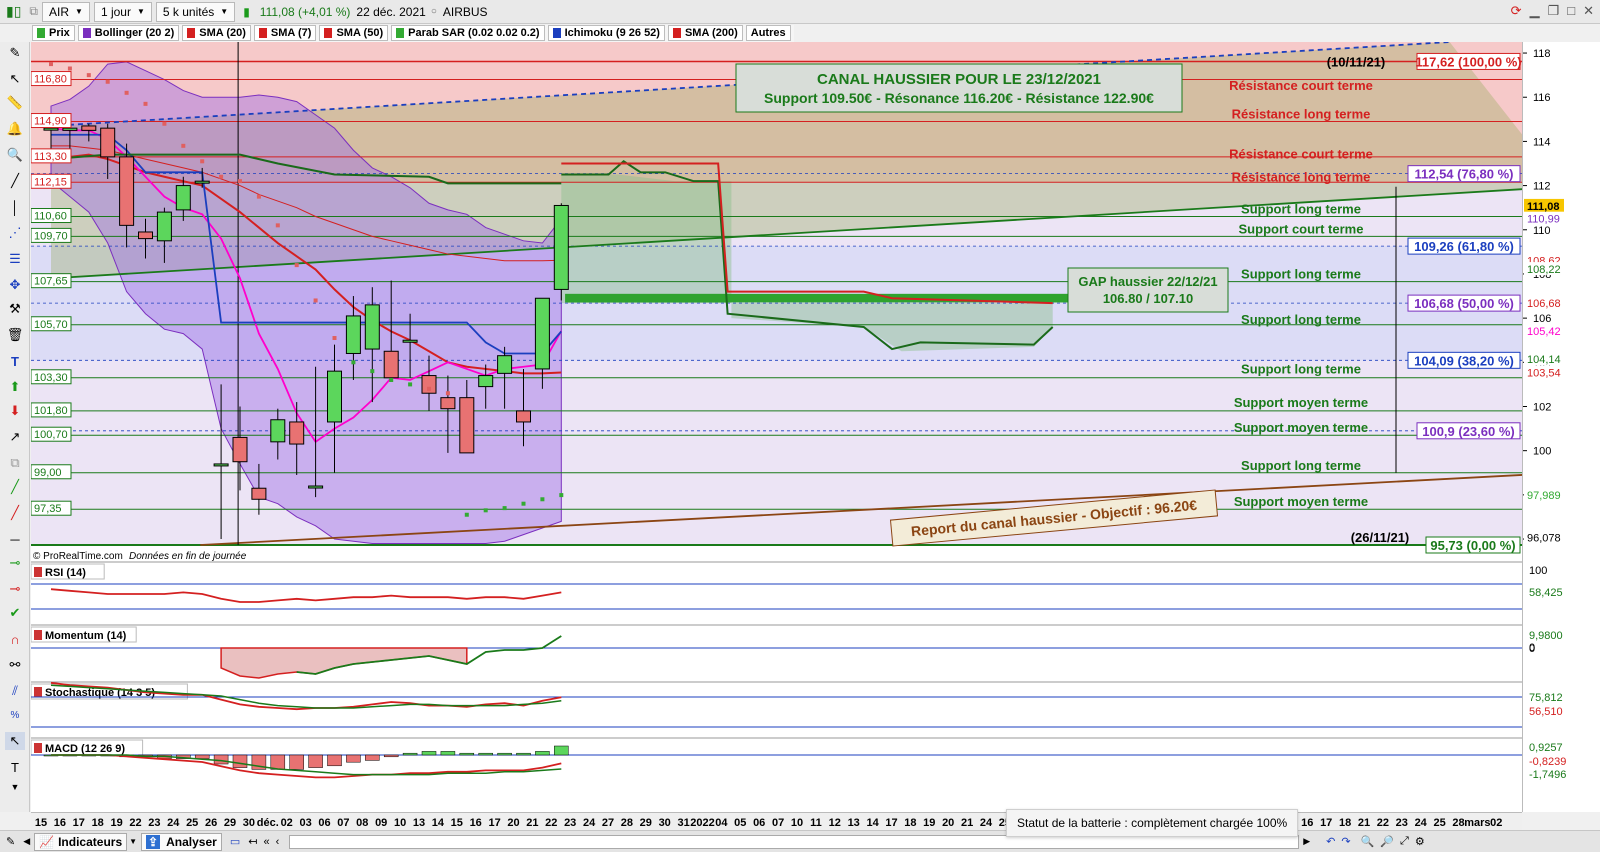 Image resolution: width=1600 pixels, height=852 pixels. I want to click on refresh-icon: ⟳, so click(1516, 11).